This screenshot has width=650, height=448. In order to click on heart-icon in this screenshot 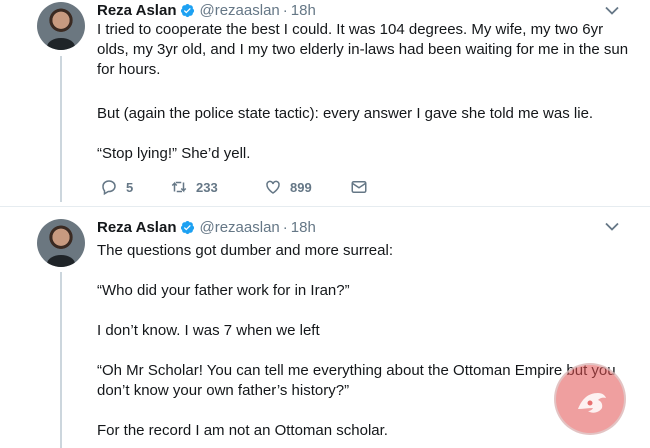, I will do `click(273, 187)`.